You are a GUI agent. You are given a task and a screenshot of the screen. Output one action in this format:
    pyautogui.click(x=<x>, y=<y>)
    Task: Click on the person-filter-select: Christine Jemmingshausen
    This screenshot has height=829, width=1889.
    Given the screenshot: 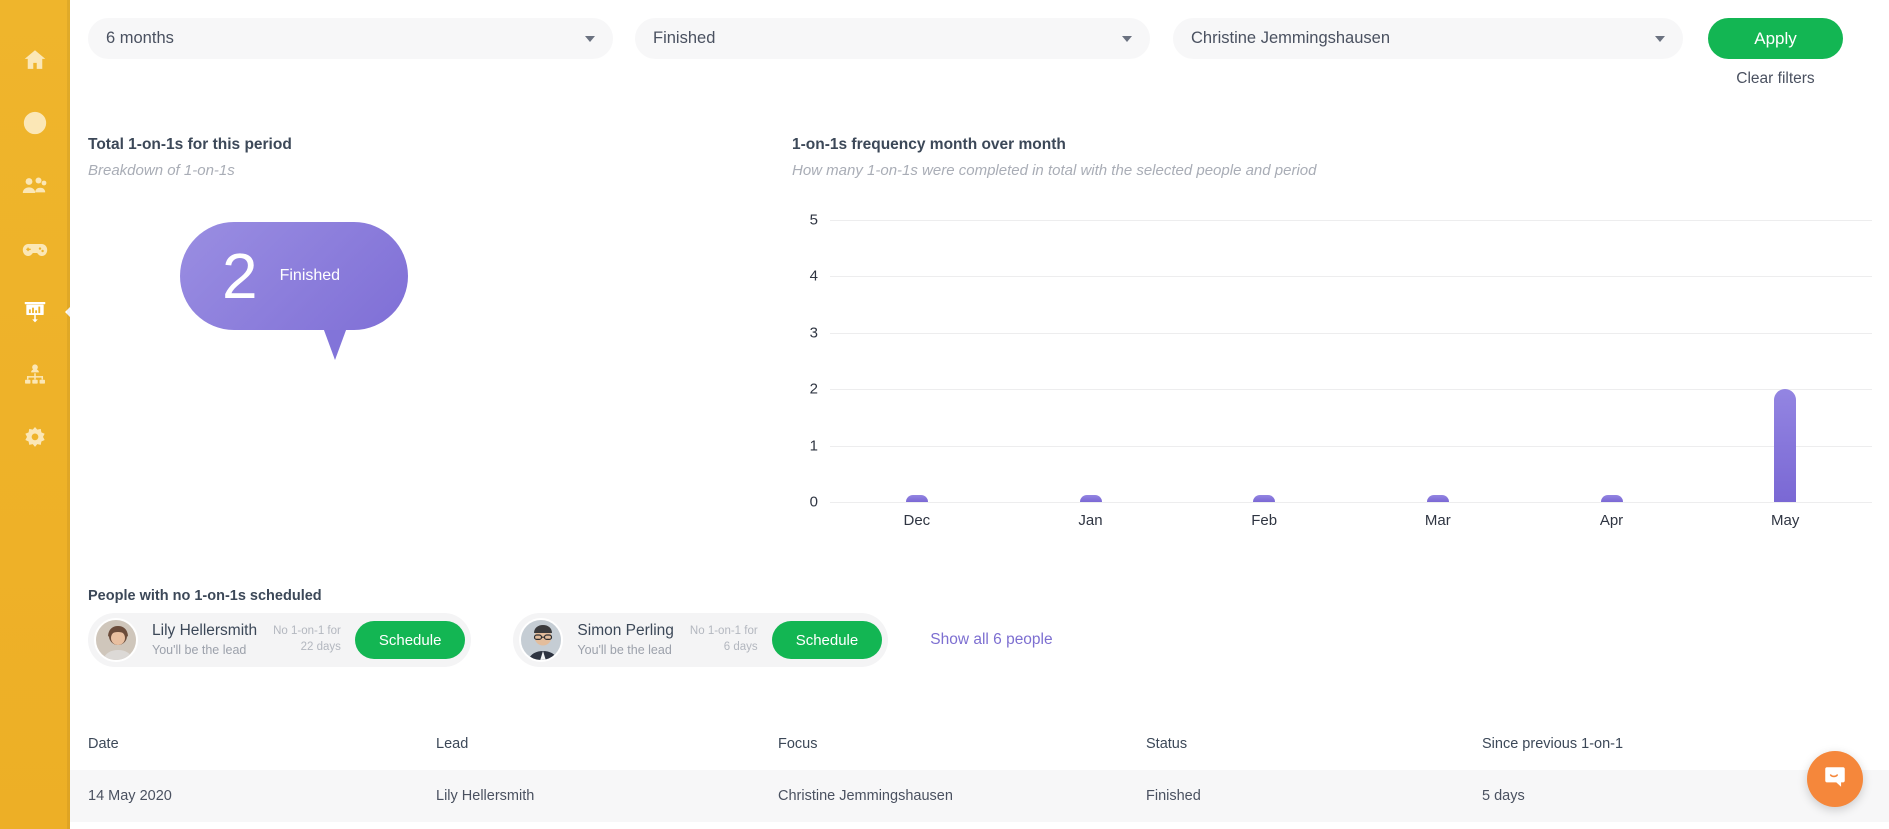 What is the action you would take?
    pyautogui.click(x=1428, y=38)
    